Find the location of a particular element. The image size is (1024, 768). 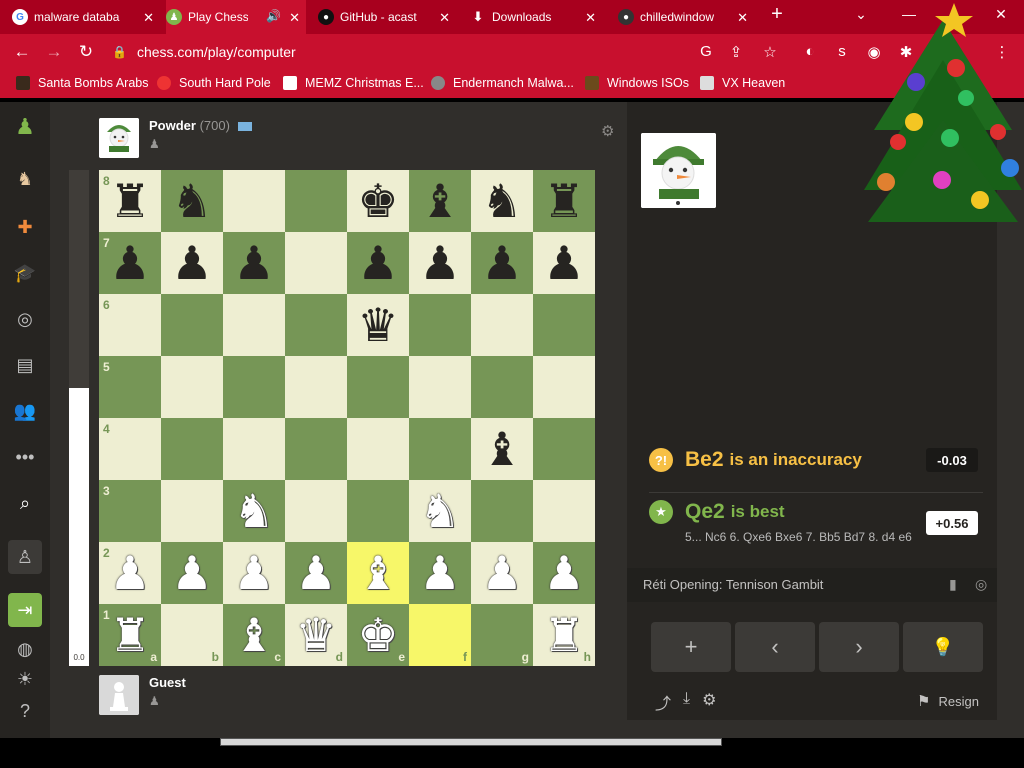

square-b7: ♟ is located at coordinates (192, 263).